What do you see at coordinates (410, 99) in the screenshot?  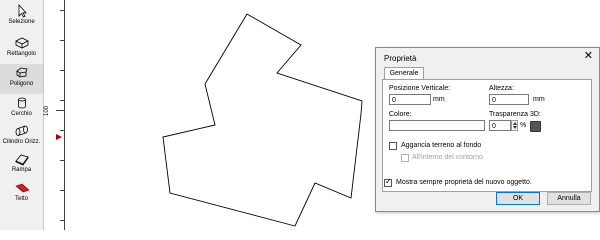 I see `vertical-position-input: 0` at bounding box center [410, 99].